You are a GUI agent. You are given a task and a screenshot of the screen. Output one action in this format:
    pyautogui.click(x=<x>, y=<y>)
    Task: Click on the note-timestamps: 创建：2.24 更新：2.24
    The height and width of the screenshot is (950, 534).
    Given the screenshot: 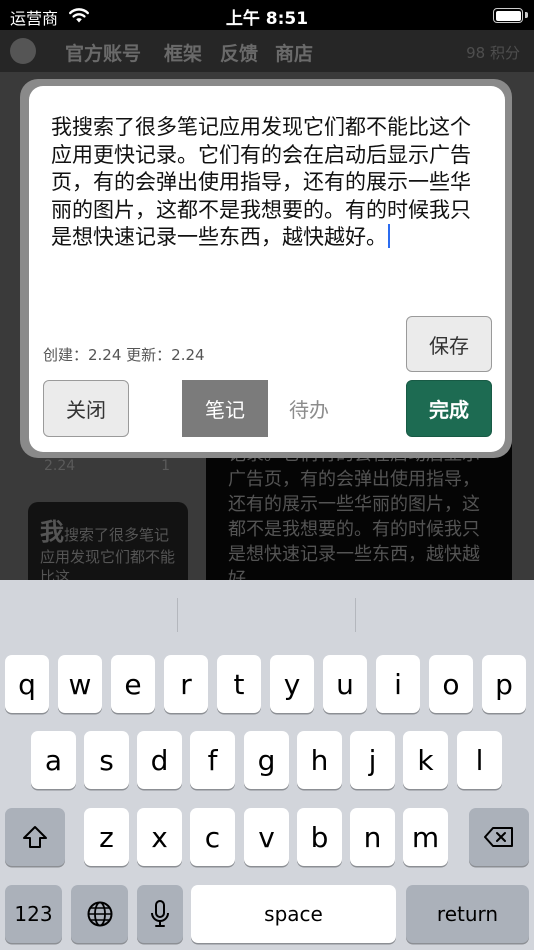 What is the action you would take?
    pyautogui.click(x=124, y=355)
    